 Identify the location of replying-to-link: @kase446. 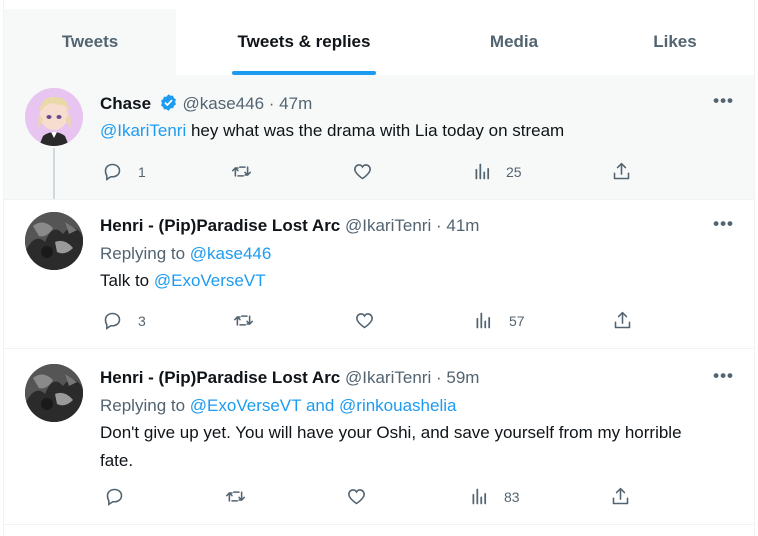
(231, 253).